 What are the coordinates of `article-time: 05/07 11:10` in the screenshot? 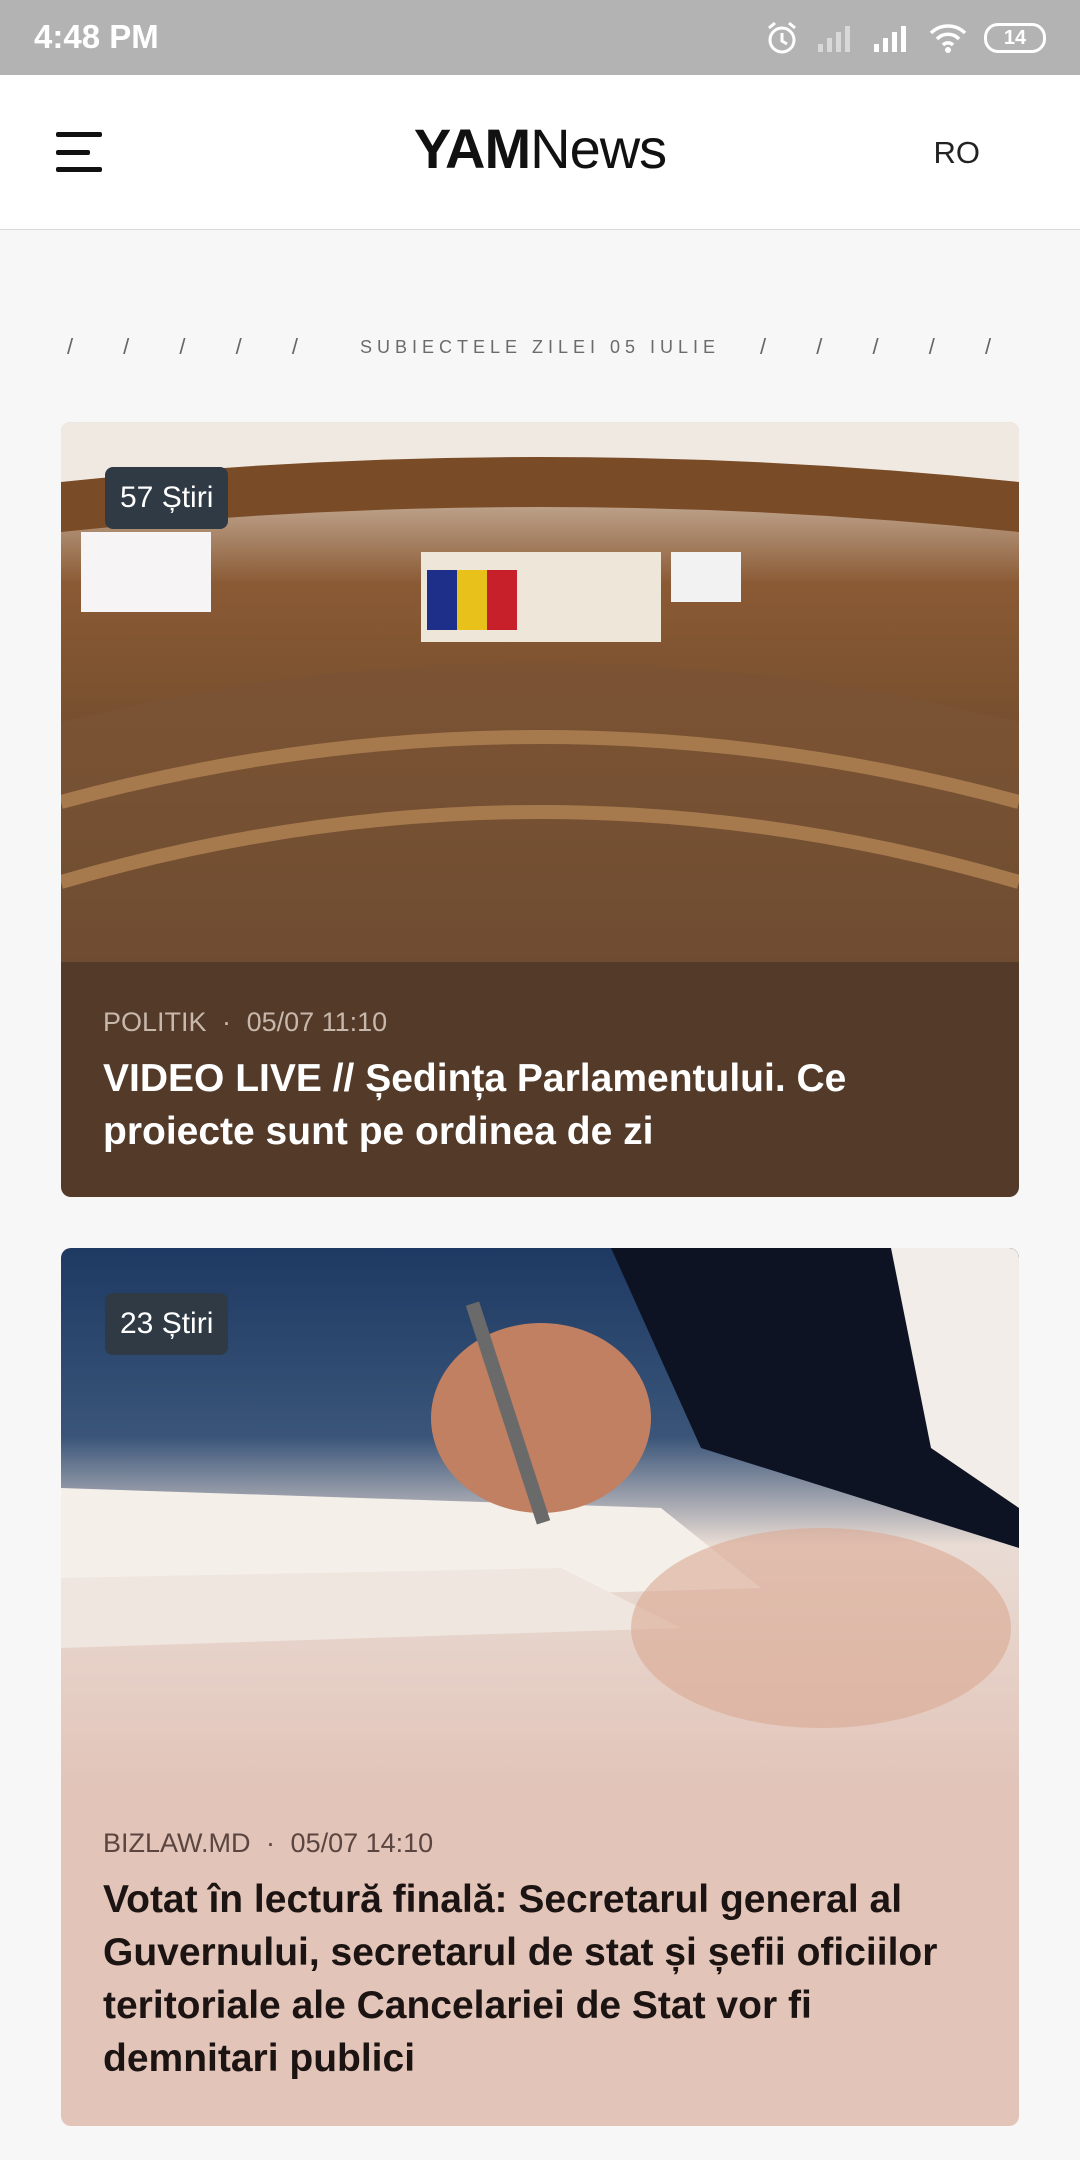 It's located at (317, 1022).